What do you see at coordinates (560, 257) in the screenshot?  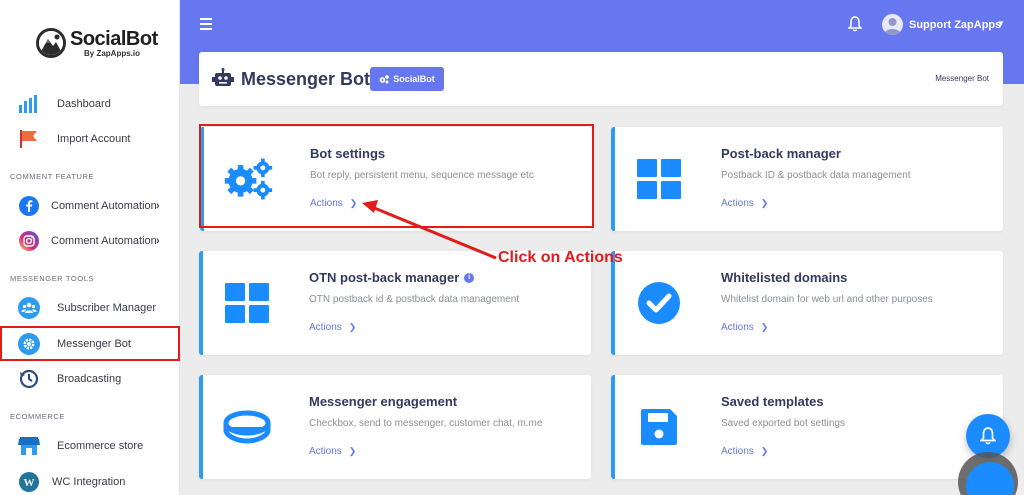 I see `annotation-text: Click on Actions` at bounding box center [560, 257].